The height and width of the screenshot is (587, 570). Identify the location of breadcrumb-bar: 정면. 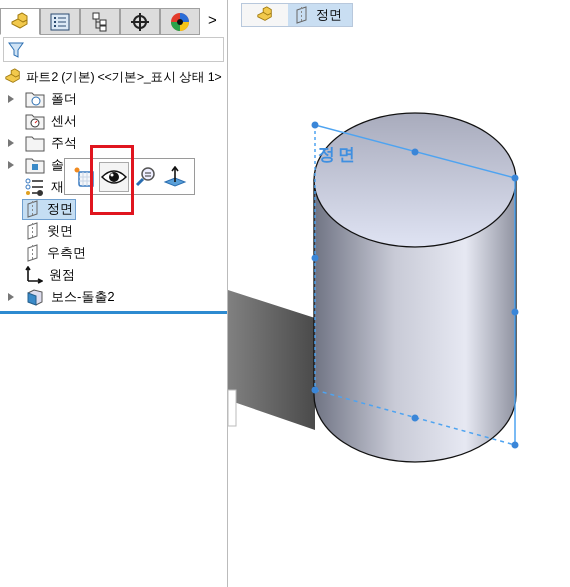
(297, 15).